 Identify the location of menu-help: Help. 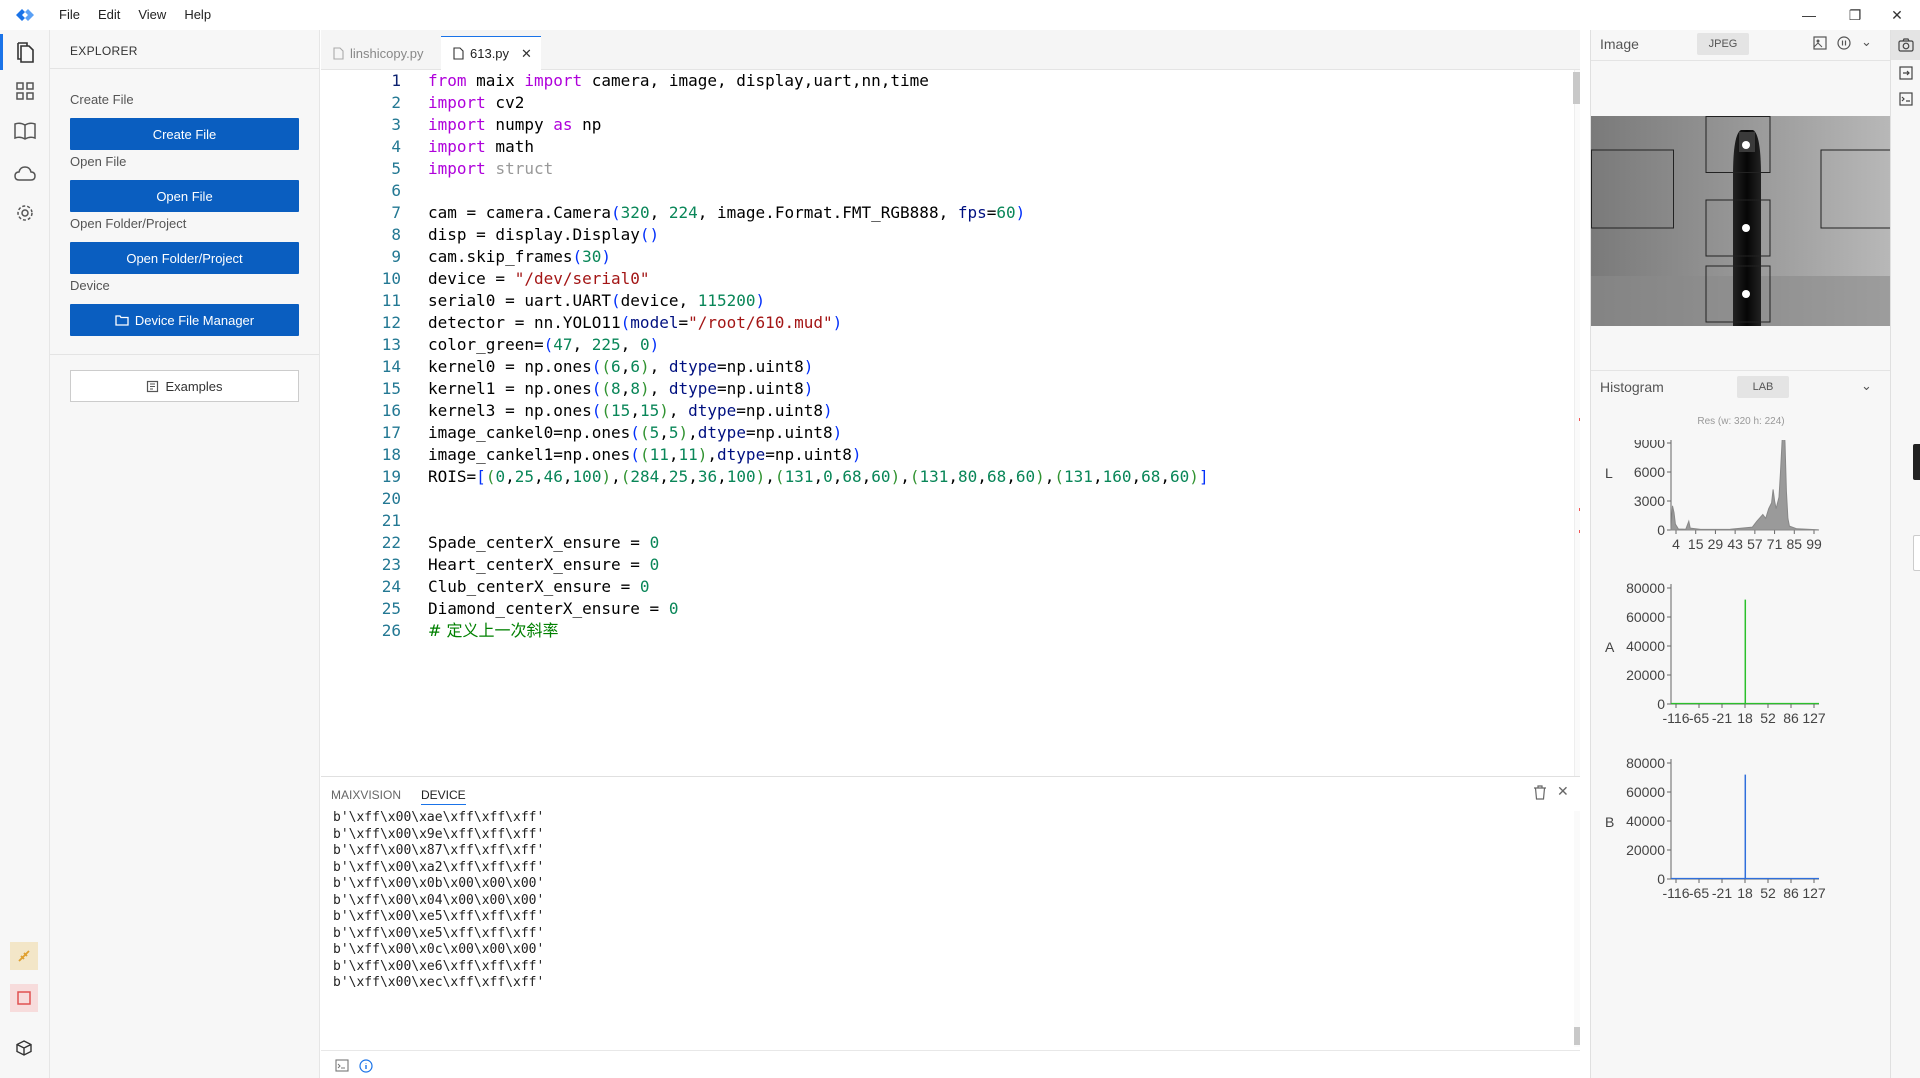
(197, 15).